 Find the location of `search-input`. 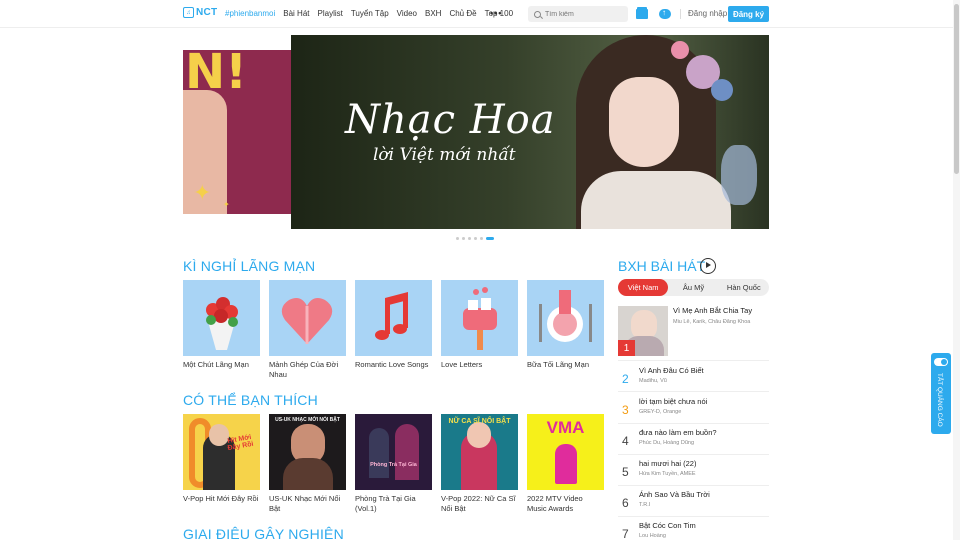

search-input is located at coordinates (585, 14).